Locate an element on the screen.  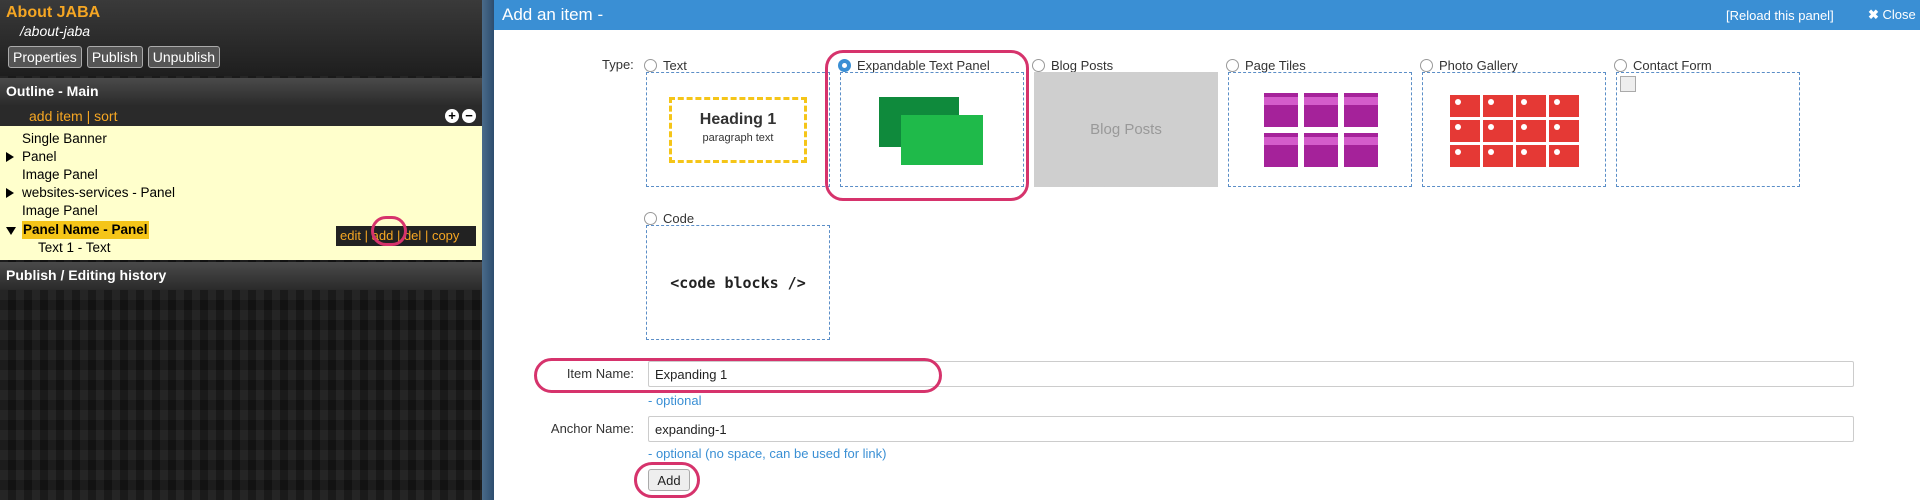
page-tiles-preview-thumb is located at coordinates (1320, 129).